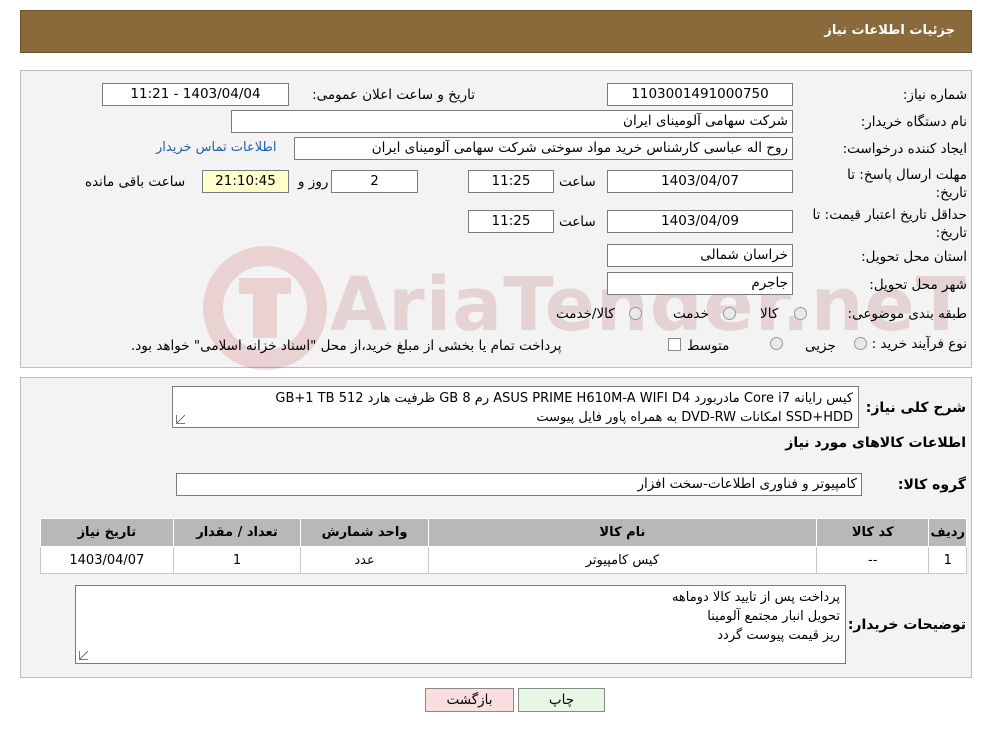 This screenshot has height=733, width=985. What do you see at coordinates (708, 346) in the screenshot?
I see `purchase-medium-label: متوسط` at bounding box center [708, 346].